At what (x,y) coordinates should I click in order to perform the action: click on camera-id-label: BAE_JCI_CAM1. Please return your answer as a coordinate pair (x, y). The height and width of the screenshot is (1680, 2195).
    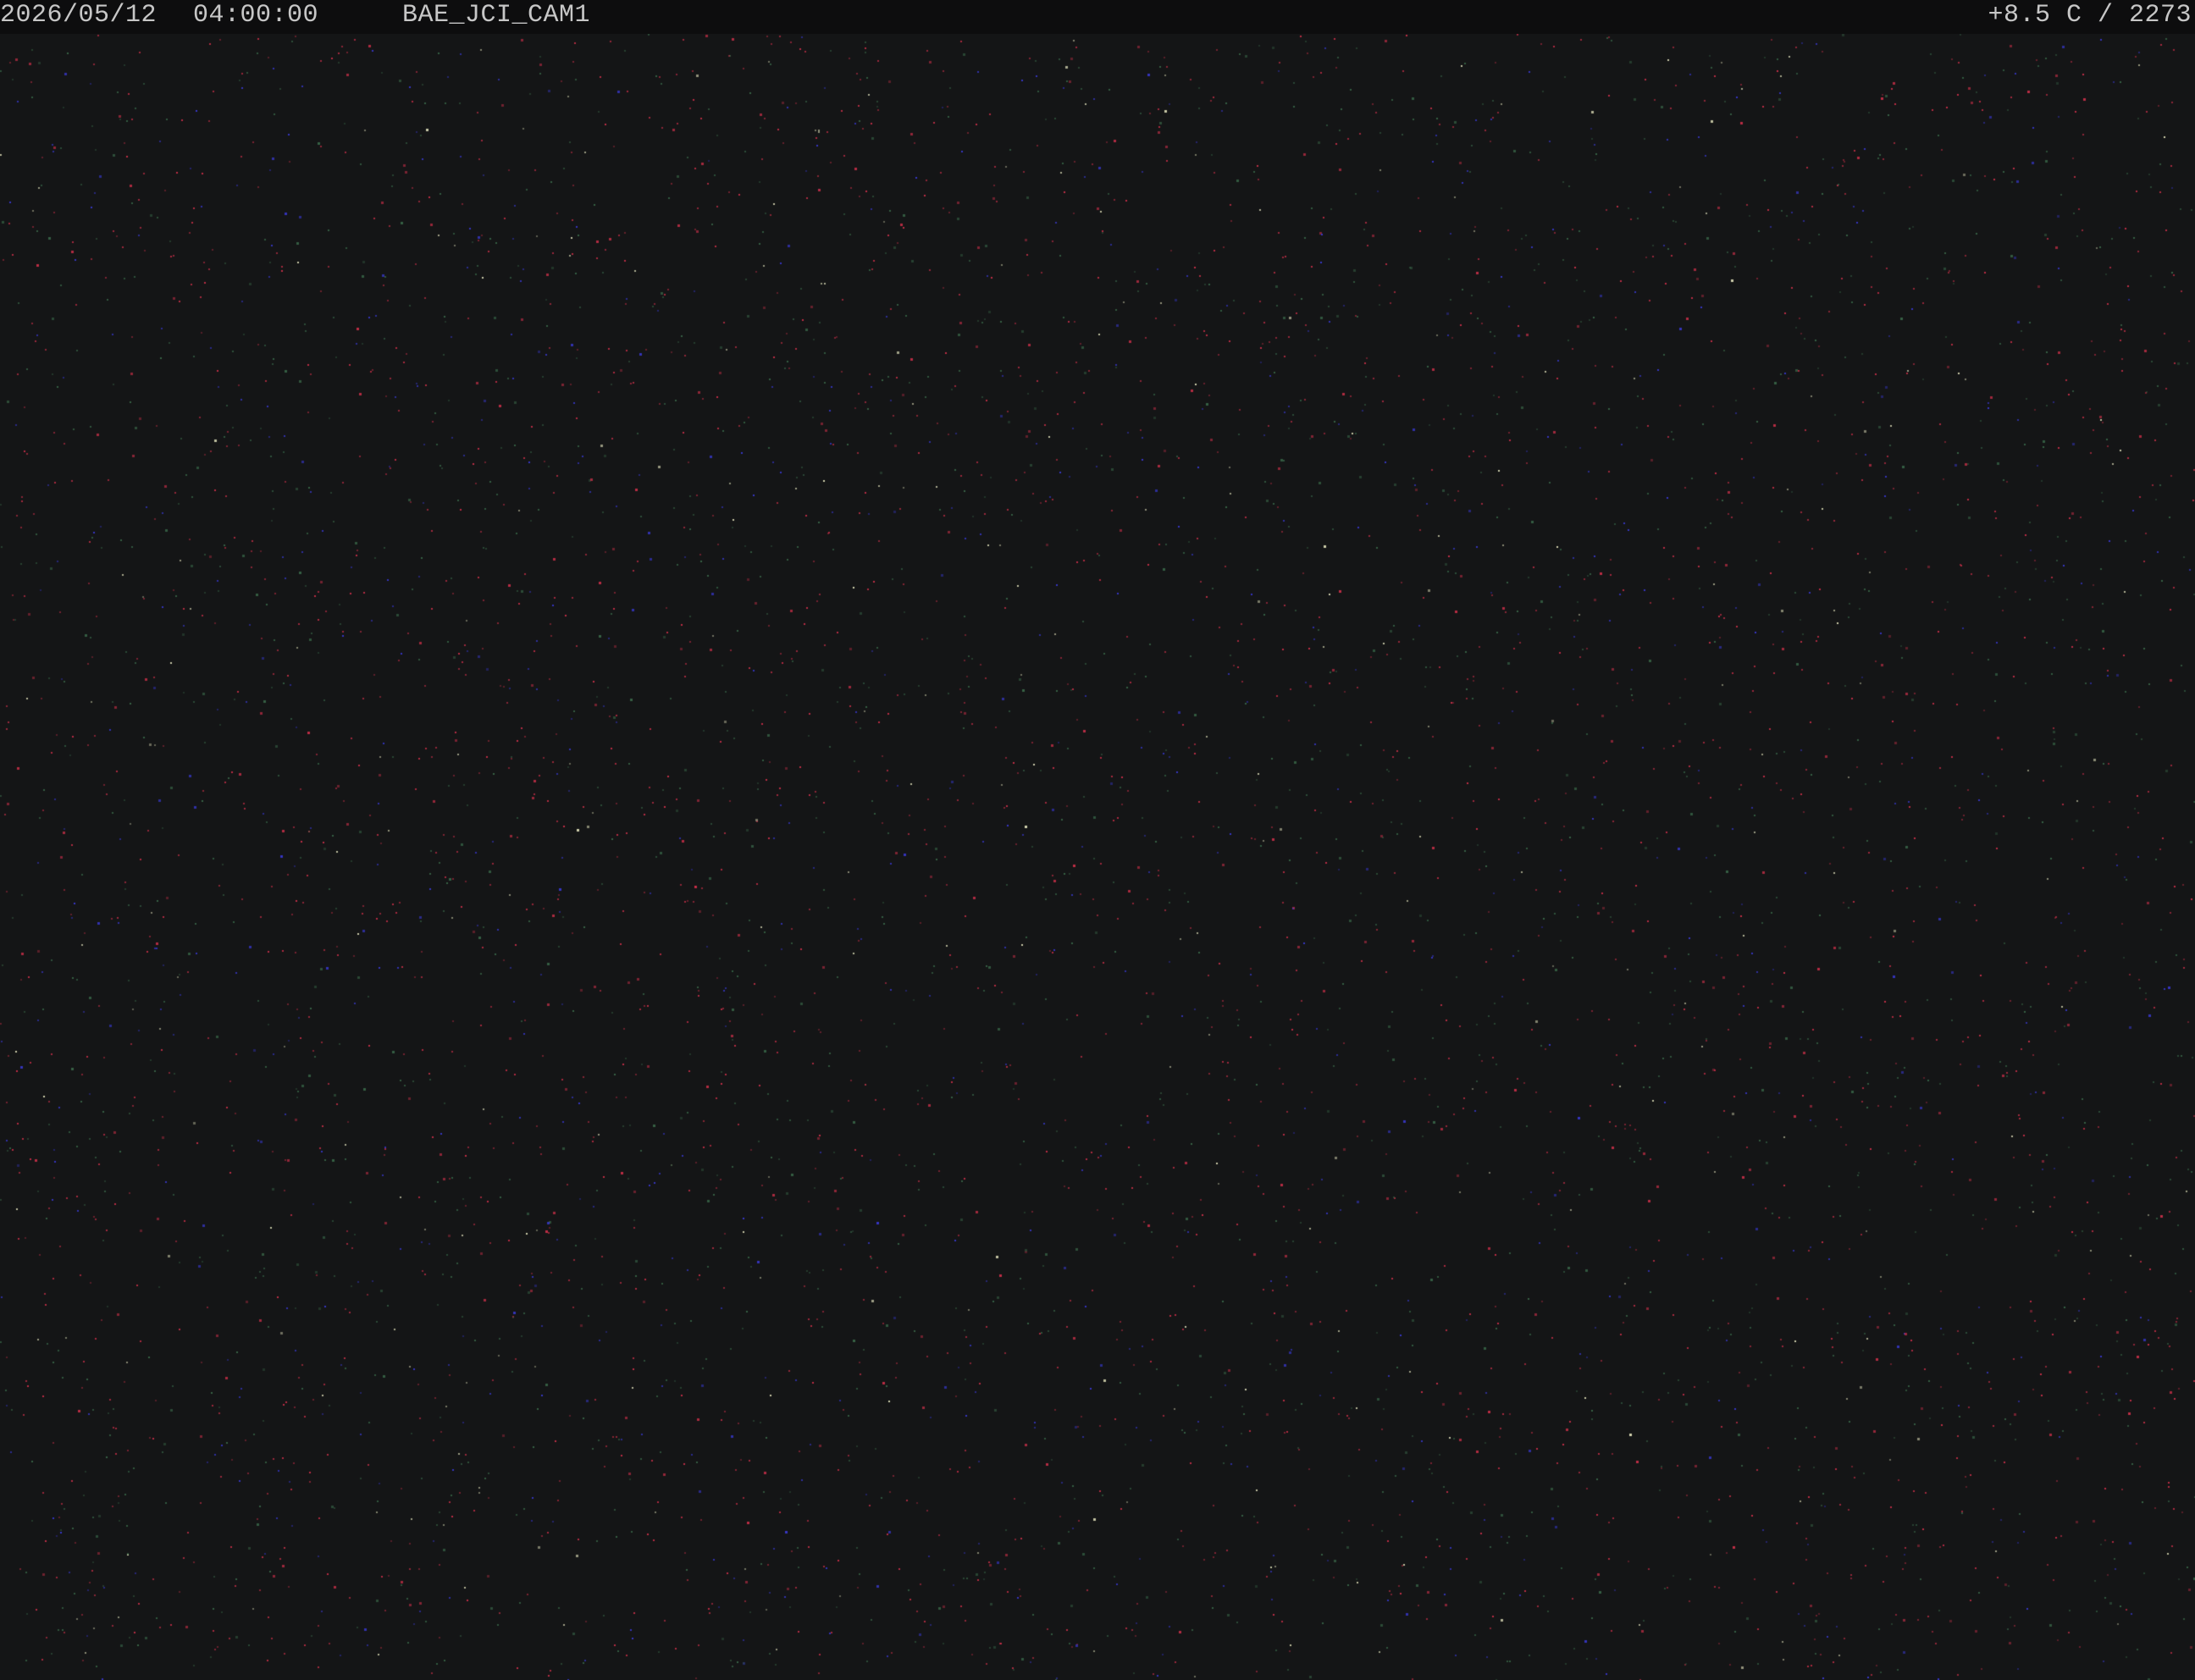
    Looking at the image, I should click on (496, 15).